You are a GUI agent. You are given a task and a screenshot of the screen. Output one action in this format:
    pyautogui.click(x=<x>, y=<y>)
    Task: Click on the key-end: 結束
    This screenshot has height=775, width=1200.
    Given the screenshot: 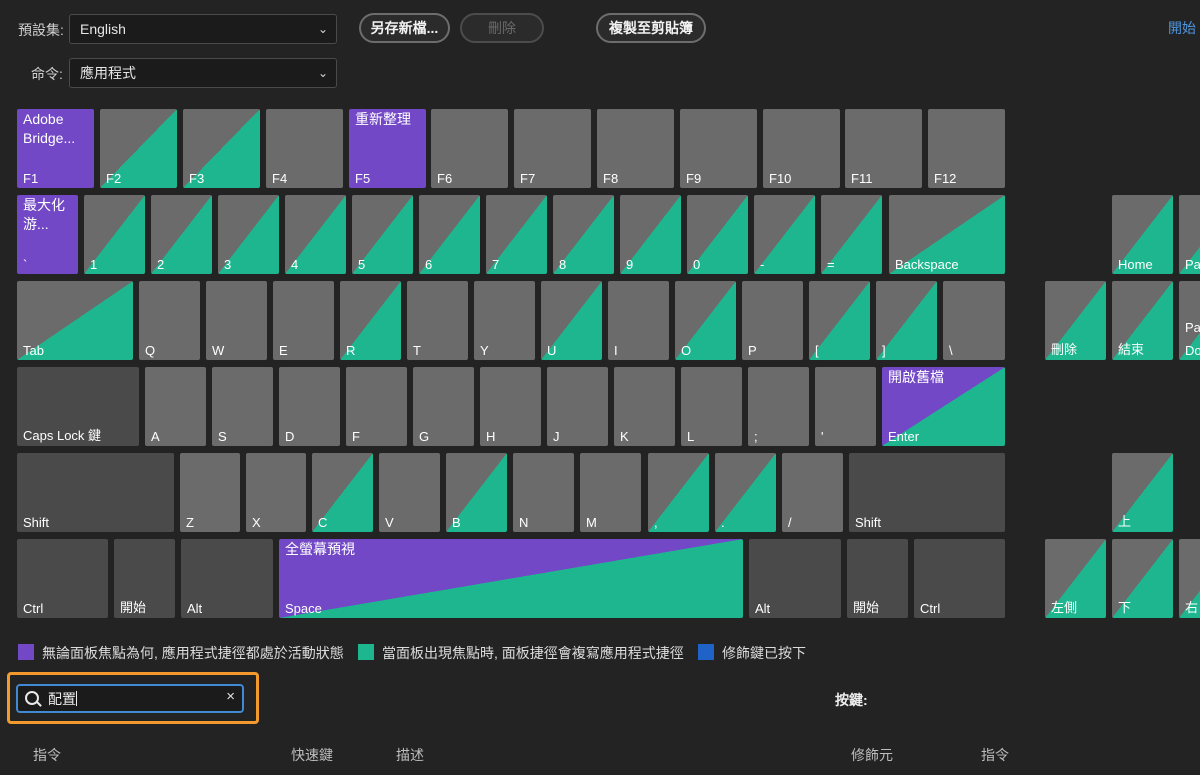 What is the action you would take?
    pyautogui.click(x=1142, y=320)
    